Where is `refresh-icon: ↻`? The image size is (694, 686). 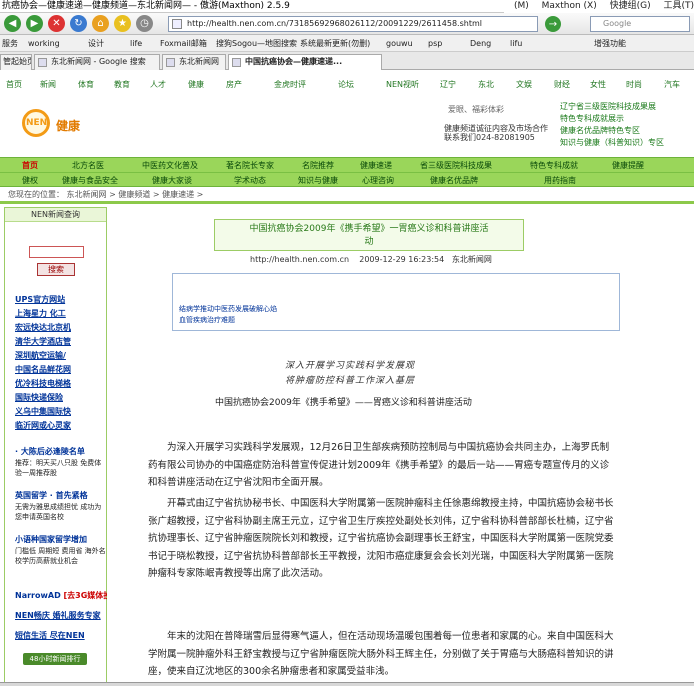 refresh-icon: ↻ is located at coordinates (78, 23).